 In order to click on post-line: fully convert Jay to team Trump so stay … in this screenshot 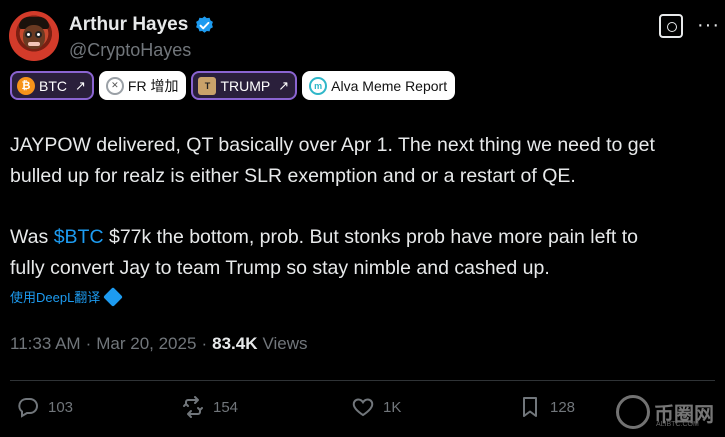, I will do `click(280, 268)`.